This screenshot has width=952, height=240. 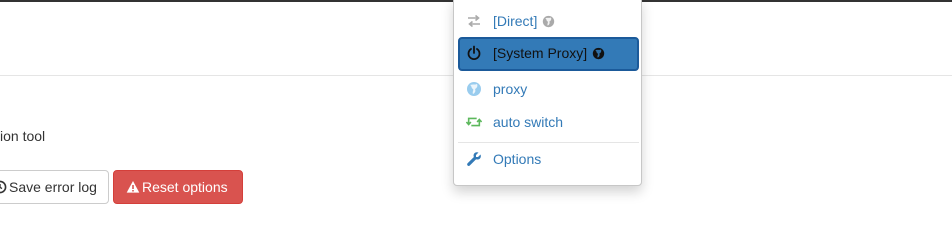 I want to click on menu-item-proxy: proxy, so click(x=548, y=89).